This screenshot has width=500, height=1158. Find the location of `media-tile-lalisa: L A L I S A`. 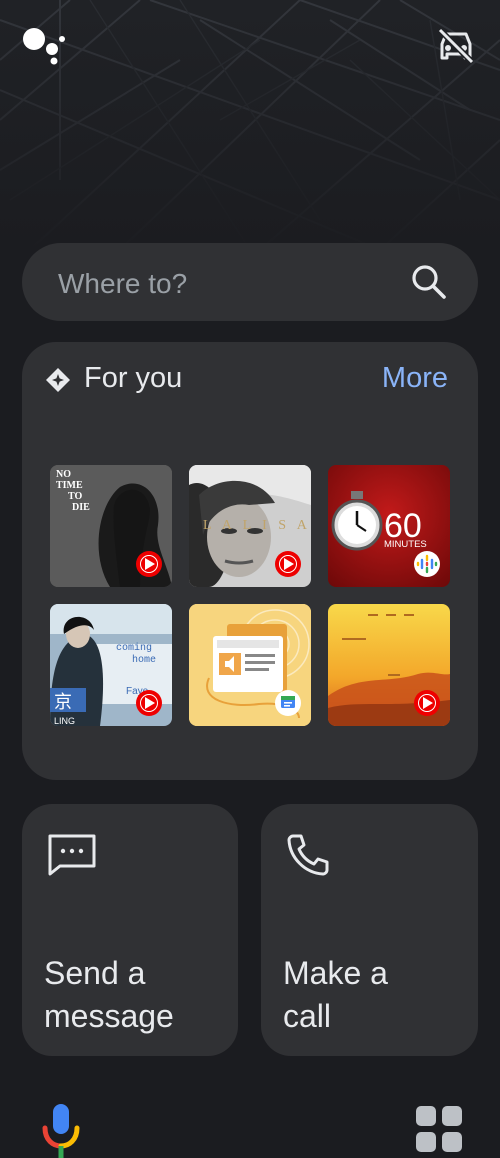

media-tile-lalisa: L A L I S A is located at coordinates (250, 526).